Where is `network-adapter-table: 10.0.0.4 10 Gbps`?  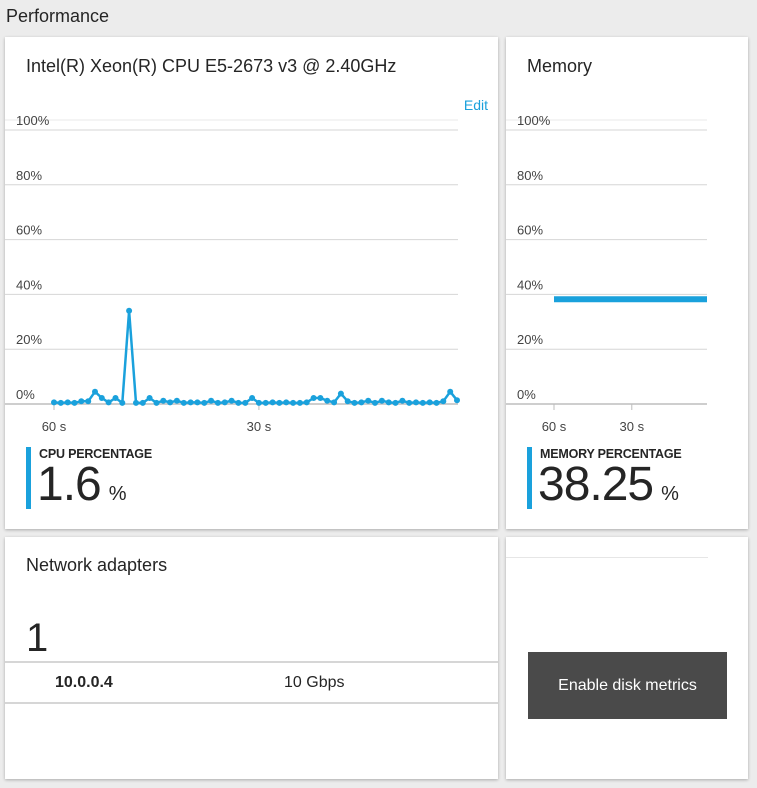 network-adapter-table: 10.0.0.4 10 Gbps is located at coordinates (251, 682).